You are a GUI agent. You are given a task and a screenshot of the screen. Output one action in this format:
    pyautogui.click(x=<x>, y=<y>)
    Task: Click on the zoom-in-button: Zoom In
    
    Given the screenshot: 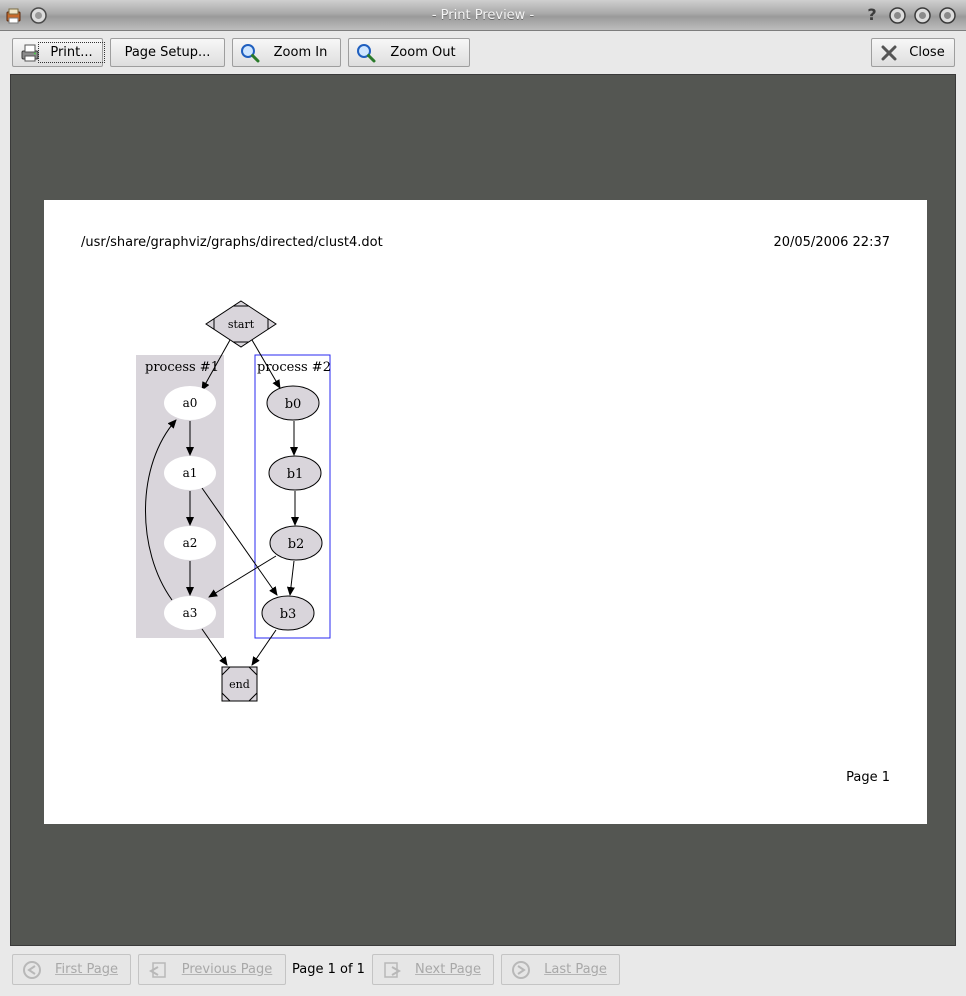 What is the action you would take?
    pyautogui.click(x=286, y=52)
    